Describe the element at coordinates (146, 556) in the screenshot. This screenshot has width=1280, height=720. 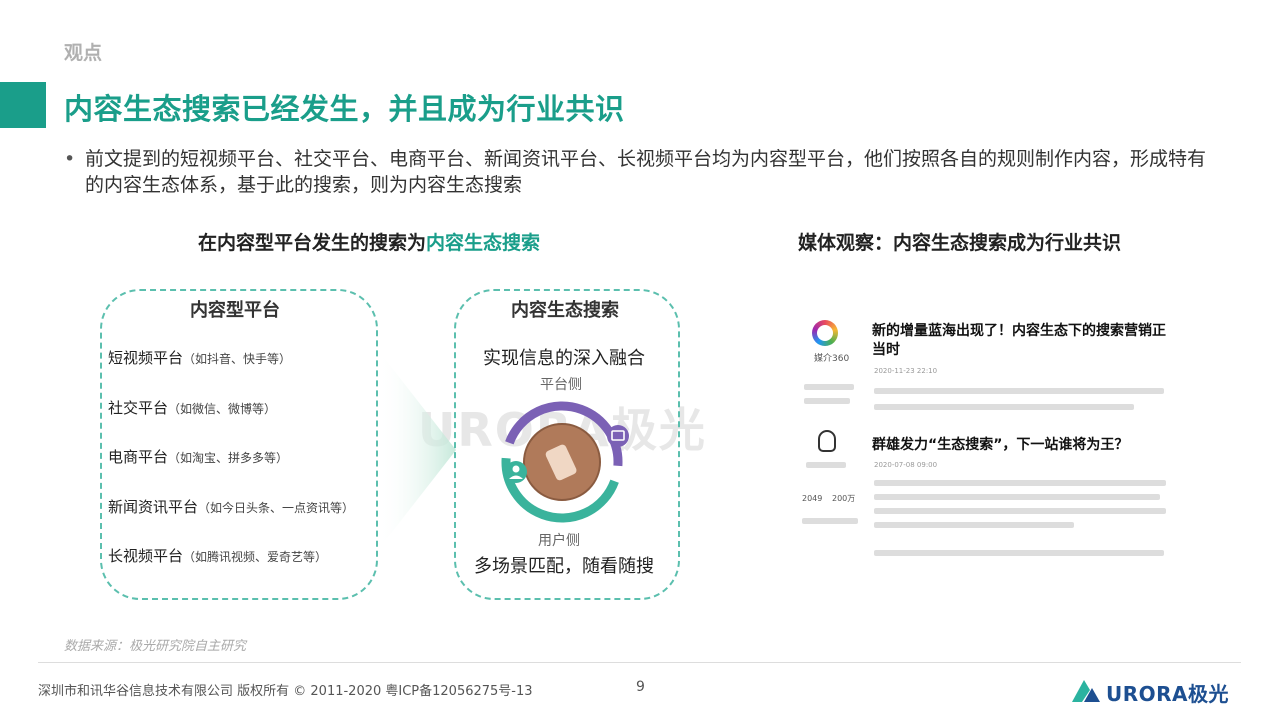
I see `platform-name: 长视频平台` at that location.